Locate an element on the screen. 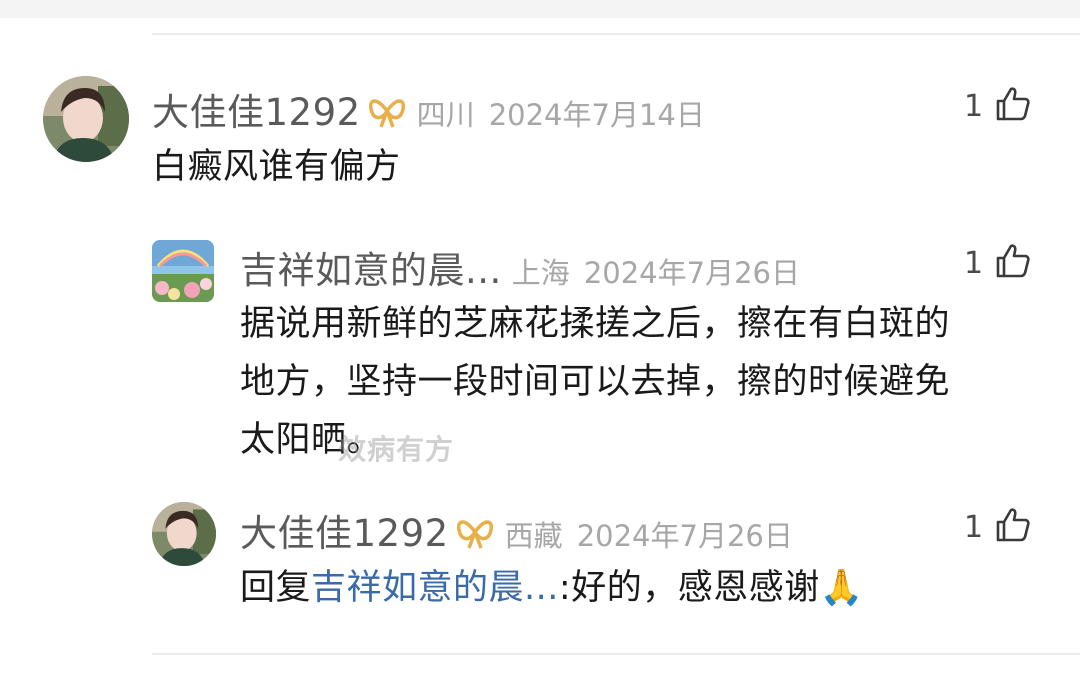  reply-text: 回复吉祥如意的晨...:好的，感恩感谢🙏 is located at coordinates (552, 588).